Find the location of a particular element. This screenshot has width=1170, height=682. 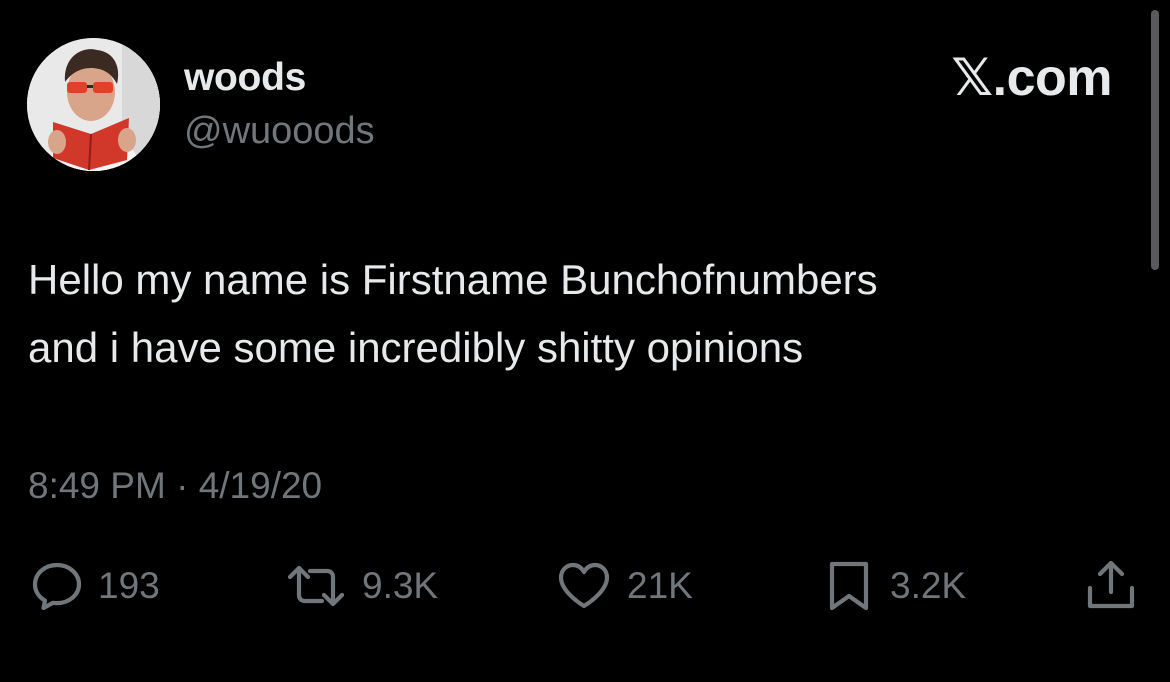

heart-icon is located at coordinates (584, 586).